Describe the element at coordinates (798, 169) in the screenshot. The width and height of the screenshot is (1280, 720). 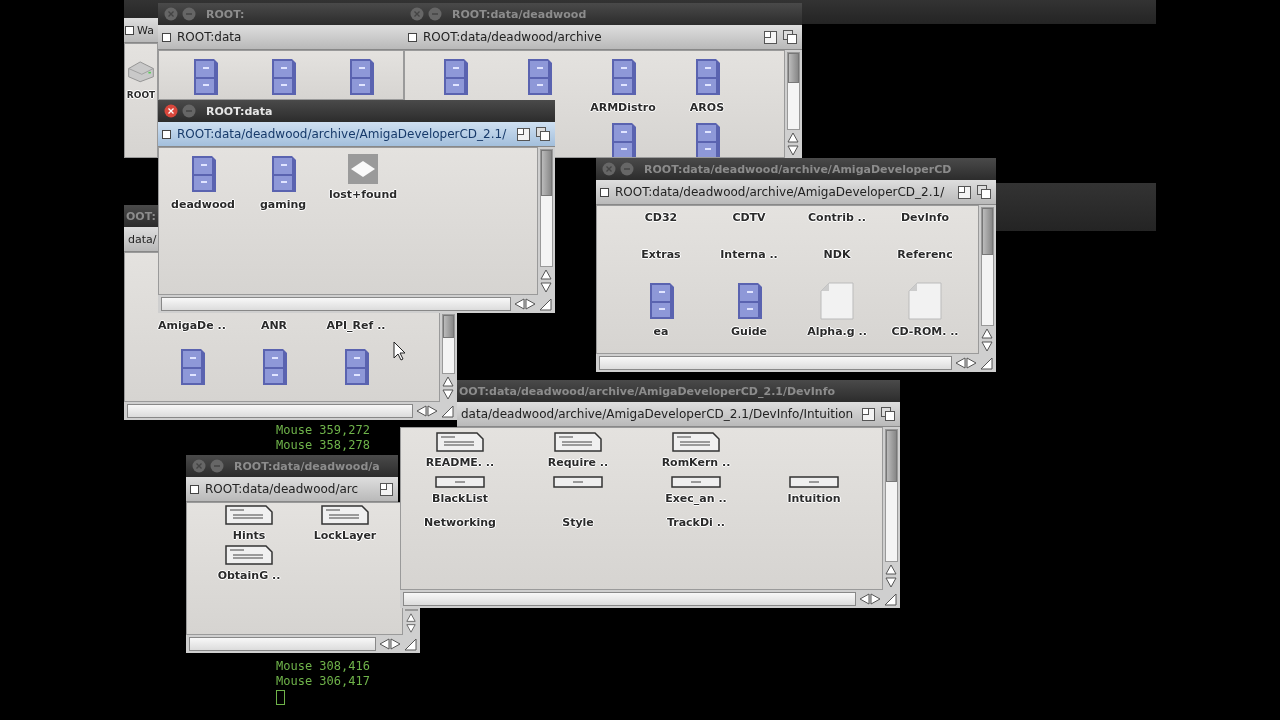
I see `window-title: ROOT:data/deadwood/archive/AmigaDeveloperCD` at that location.